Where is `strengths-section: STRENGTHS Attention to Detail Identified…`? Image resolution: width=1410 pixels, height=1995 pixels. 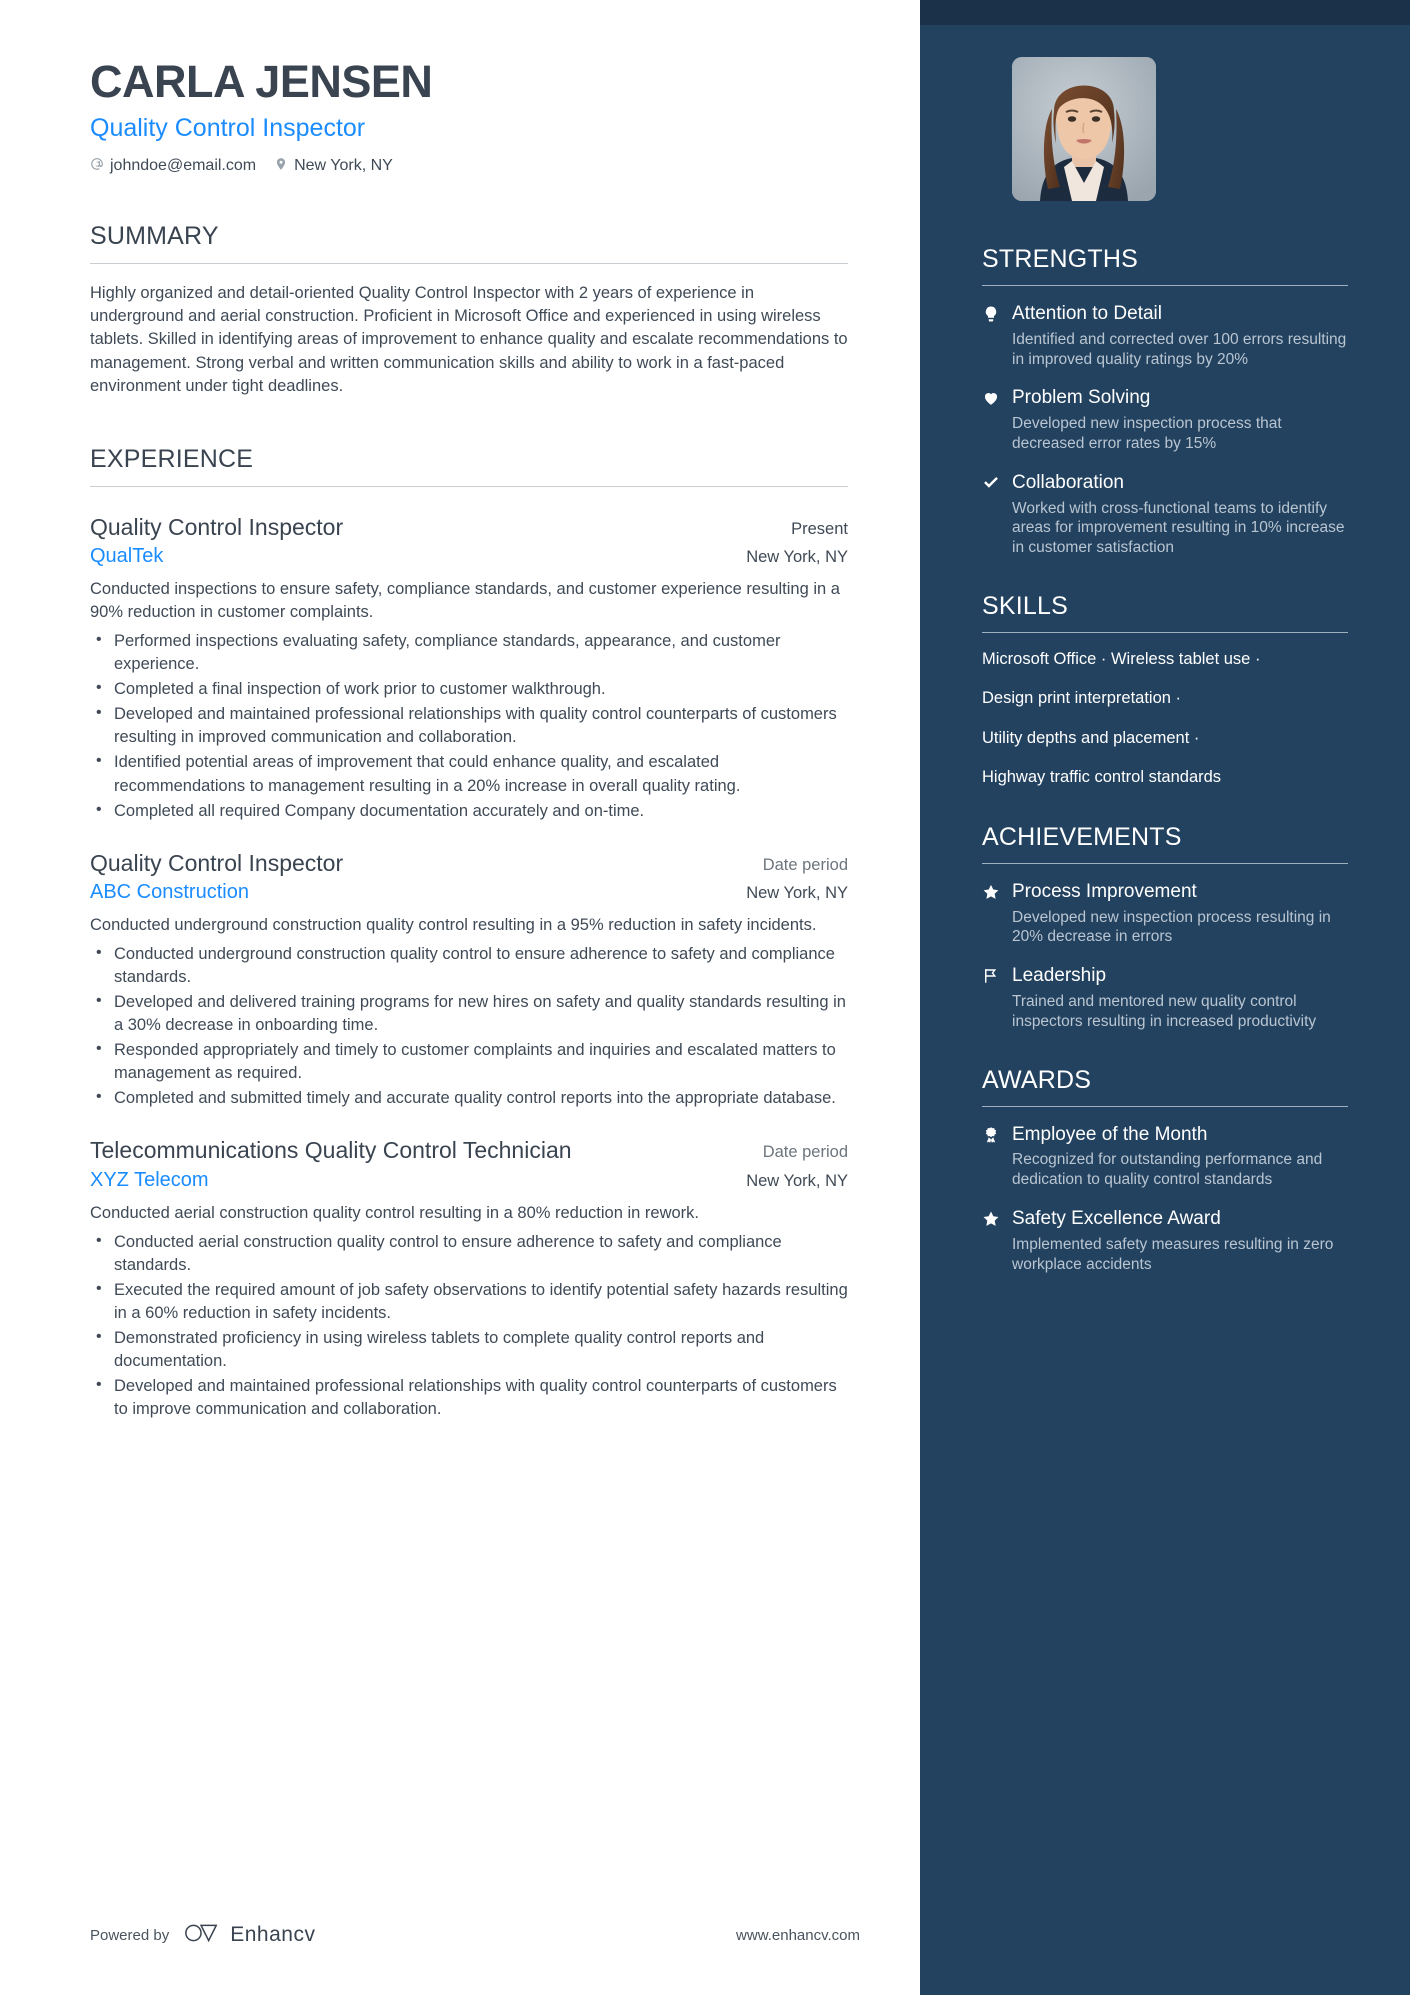
strengths-section: STRENGTHS Attention to Detail Identified… is located at coordinates (1165, 401).